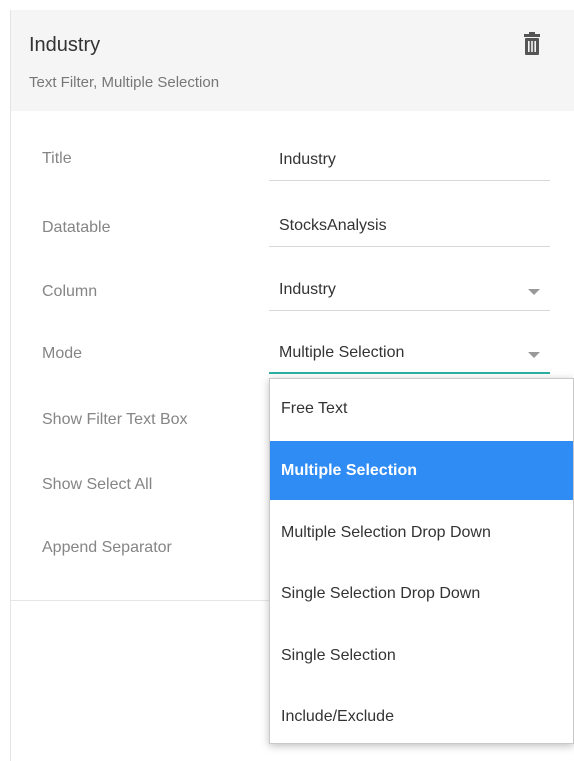  What do you see at coordinates (532, 44) in the screenshot?
I see `trash-icon` at bounding box center [532, 44].